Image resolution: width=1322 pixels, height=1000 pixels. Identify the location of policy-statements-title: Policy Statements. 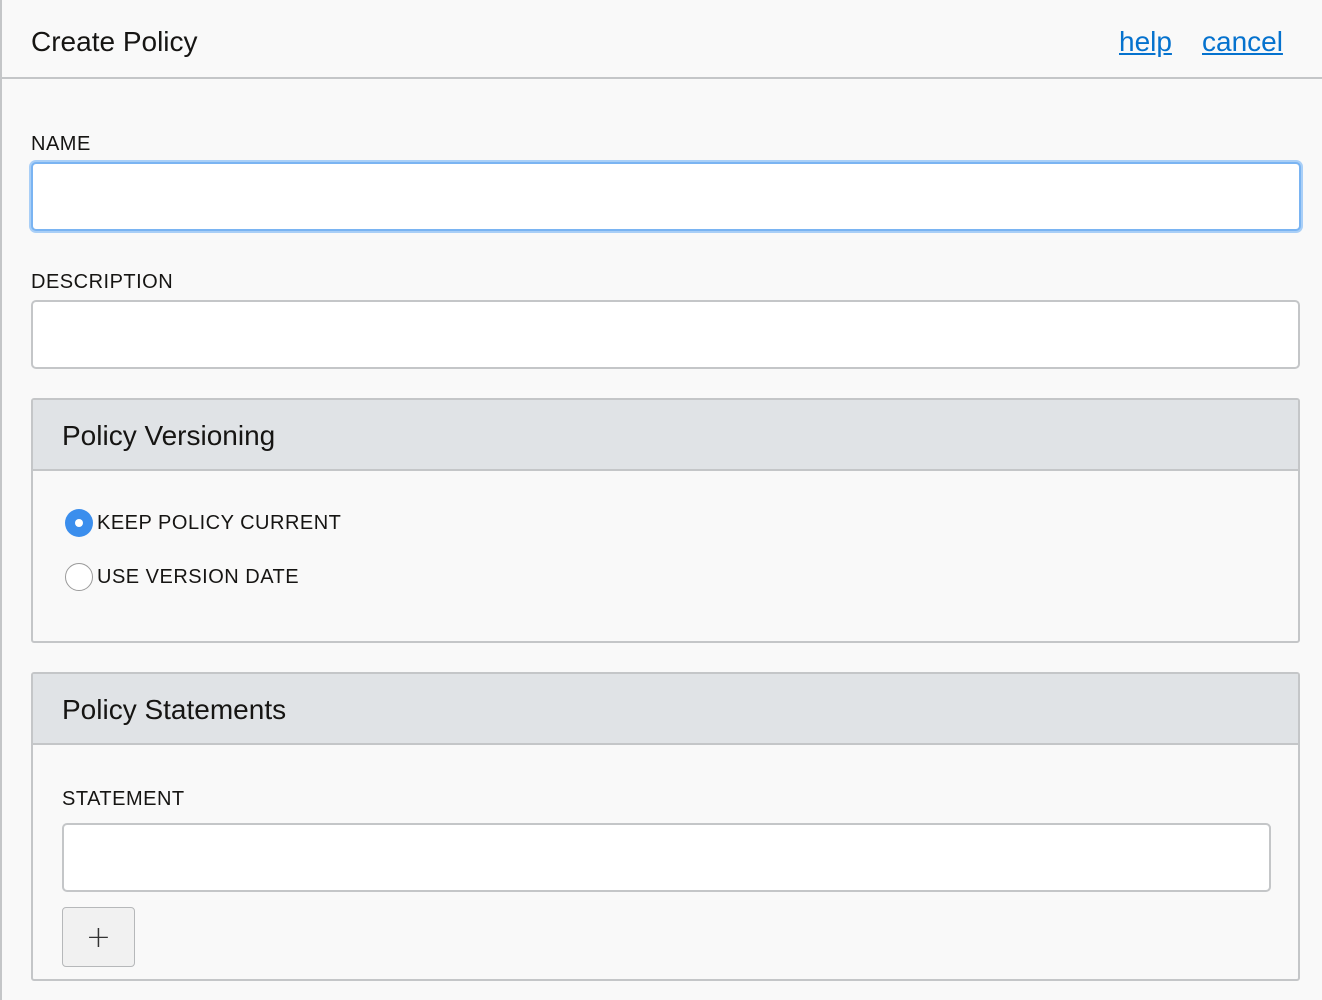
(174, 709).